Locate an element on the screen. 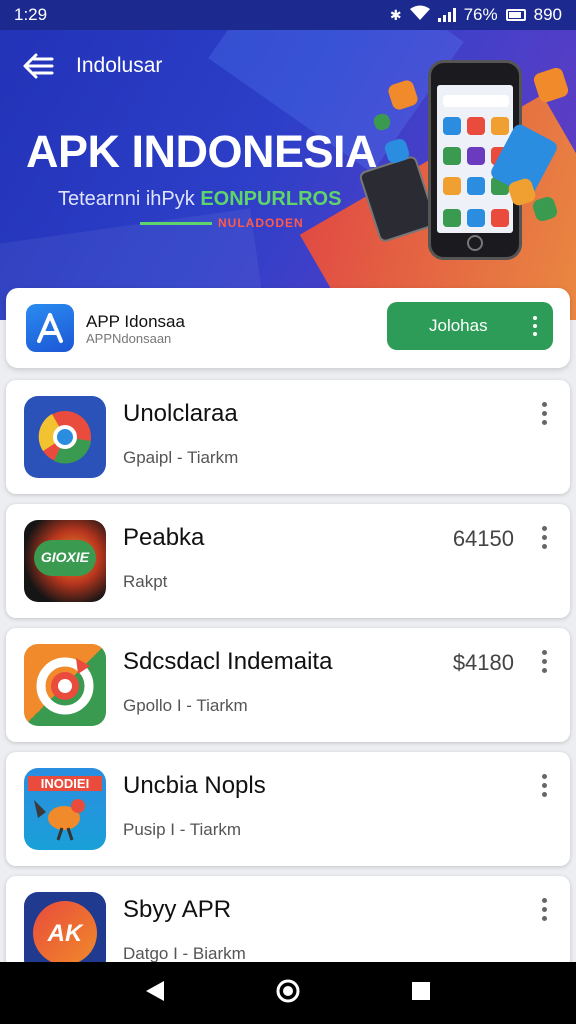  chrome-icon is located at coordinates (65, 437).